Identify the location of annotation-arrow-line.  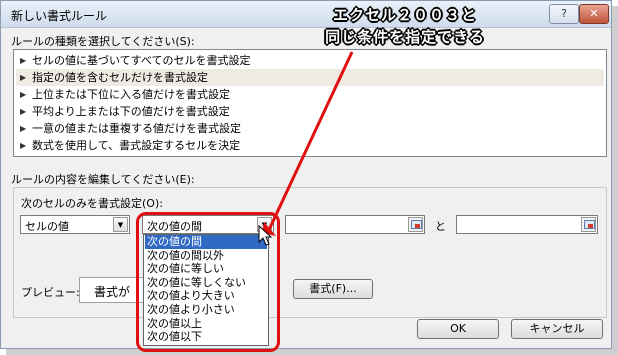
(310, 142).